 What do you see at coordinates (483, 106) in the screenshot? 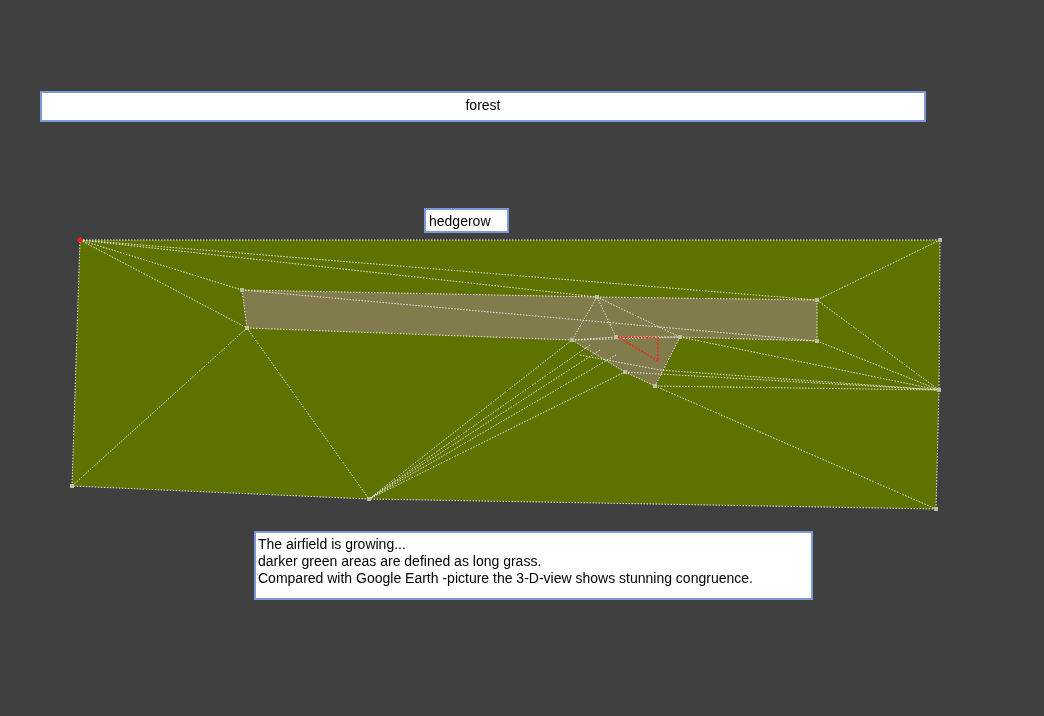
I see `forest-label: forest` at bounding box center [483, 106].